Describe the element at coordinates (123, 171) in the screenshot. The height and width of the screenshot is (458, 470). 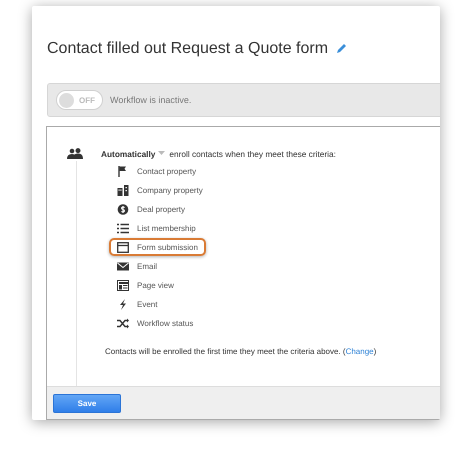
I see `flag-icon` at that location.